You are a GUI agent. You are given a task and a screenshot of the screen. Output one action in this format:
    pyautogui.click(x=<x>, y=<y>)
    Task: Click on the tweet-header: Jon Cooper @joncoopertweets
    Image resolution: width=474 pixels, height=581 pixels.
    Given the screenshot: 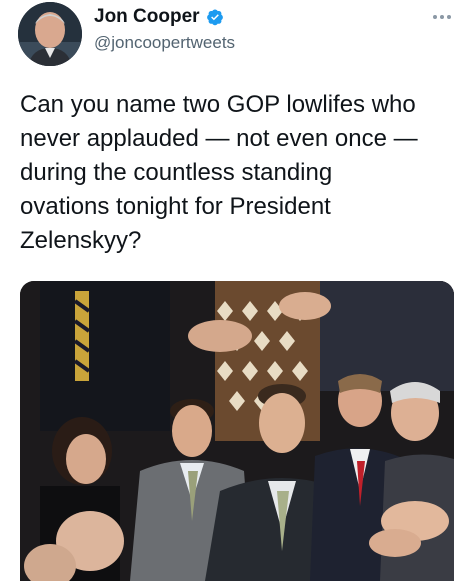 What is the action you would take?
    pyautogui.click(x=237, y=40)
    